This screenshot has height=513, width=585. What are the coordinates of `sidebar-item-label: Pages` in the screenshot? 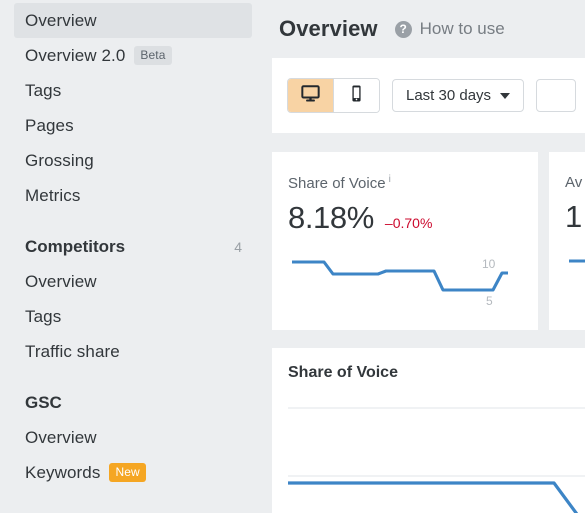 It's located at (49, 125).